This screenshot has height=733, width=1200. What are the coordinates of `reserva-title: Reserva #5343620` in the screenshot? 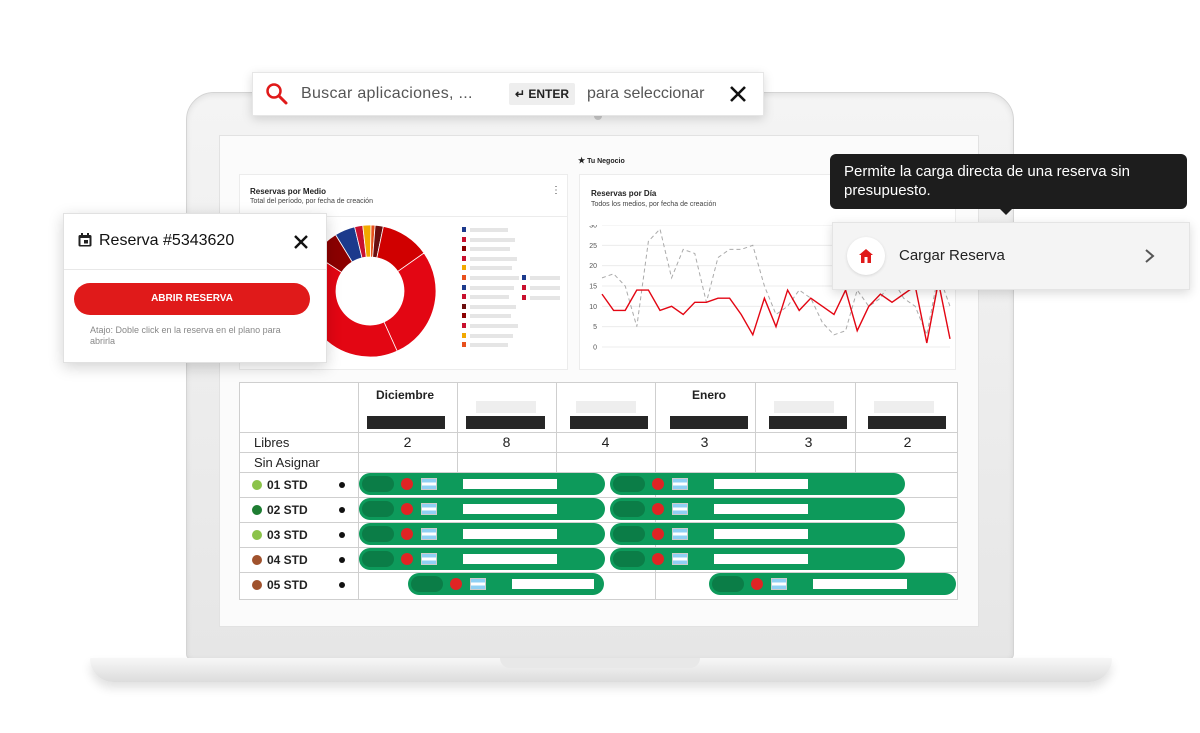 It's located at (167, 240).